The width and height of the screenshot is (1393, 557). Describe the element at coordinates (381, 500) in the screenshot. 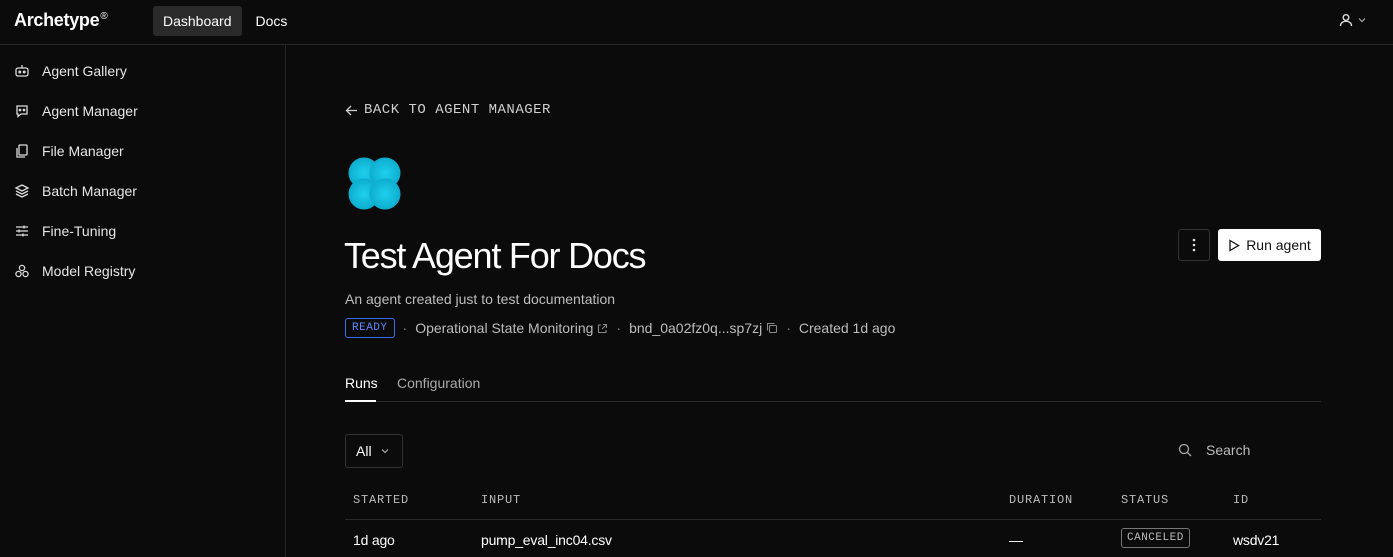

I see `column-header-started: STARTED` at that location.